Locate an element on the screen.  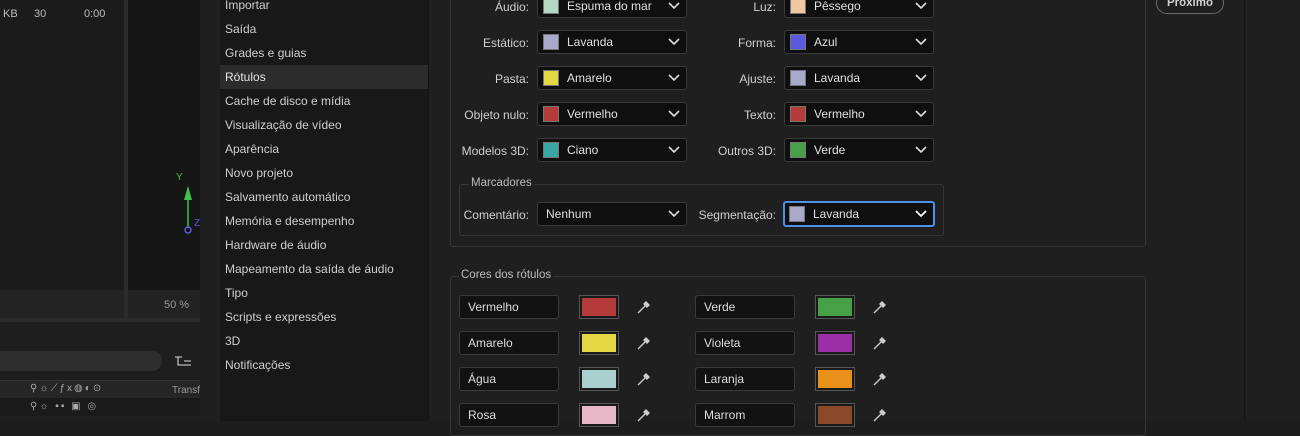
nav-item-aparencia: Aparência is located at coordinates (324, 149).